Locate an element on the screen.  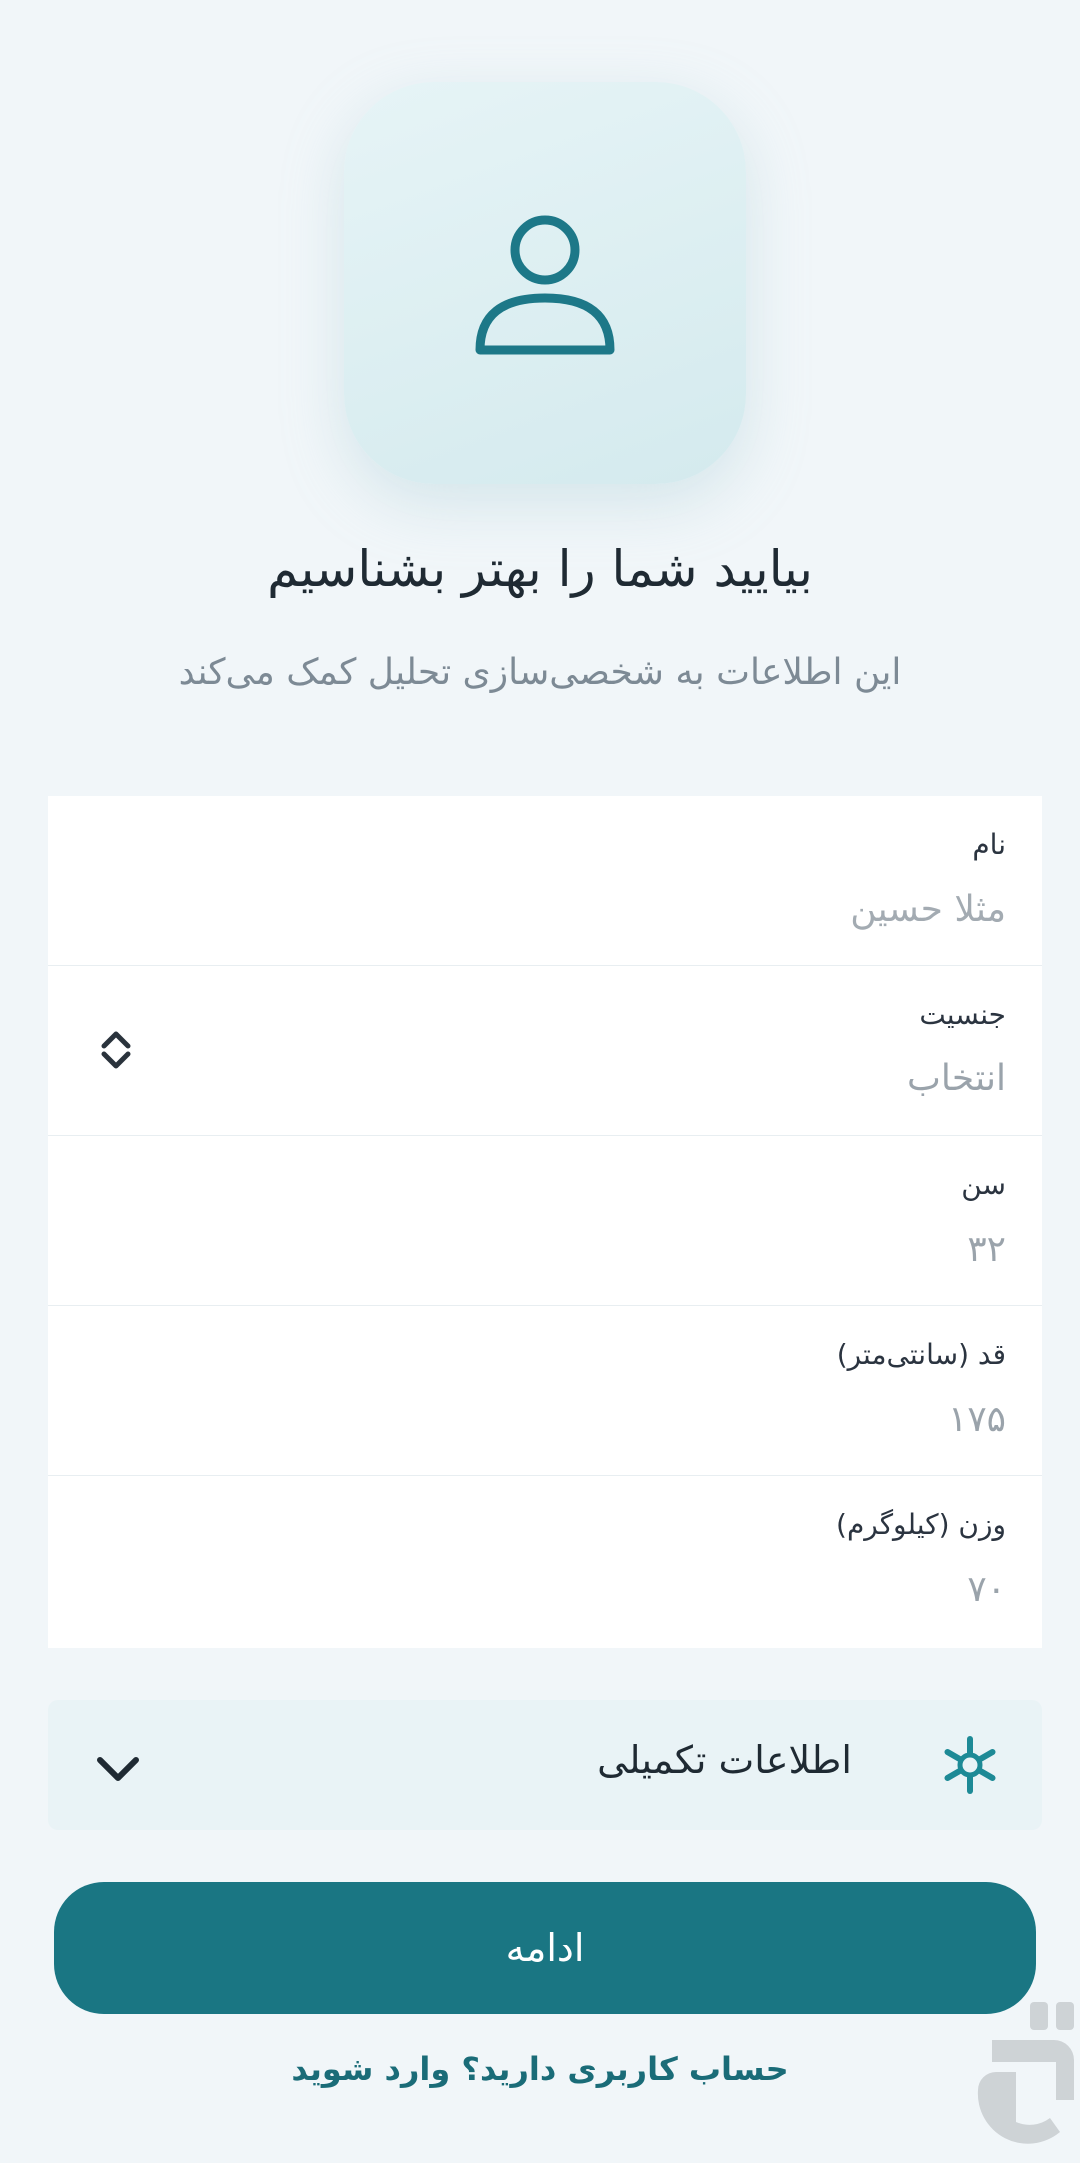
weight-label: وزن (کیلوگرم) is located at coordinates (921, 1524).